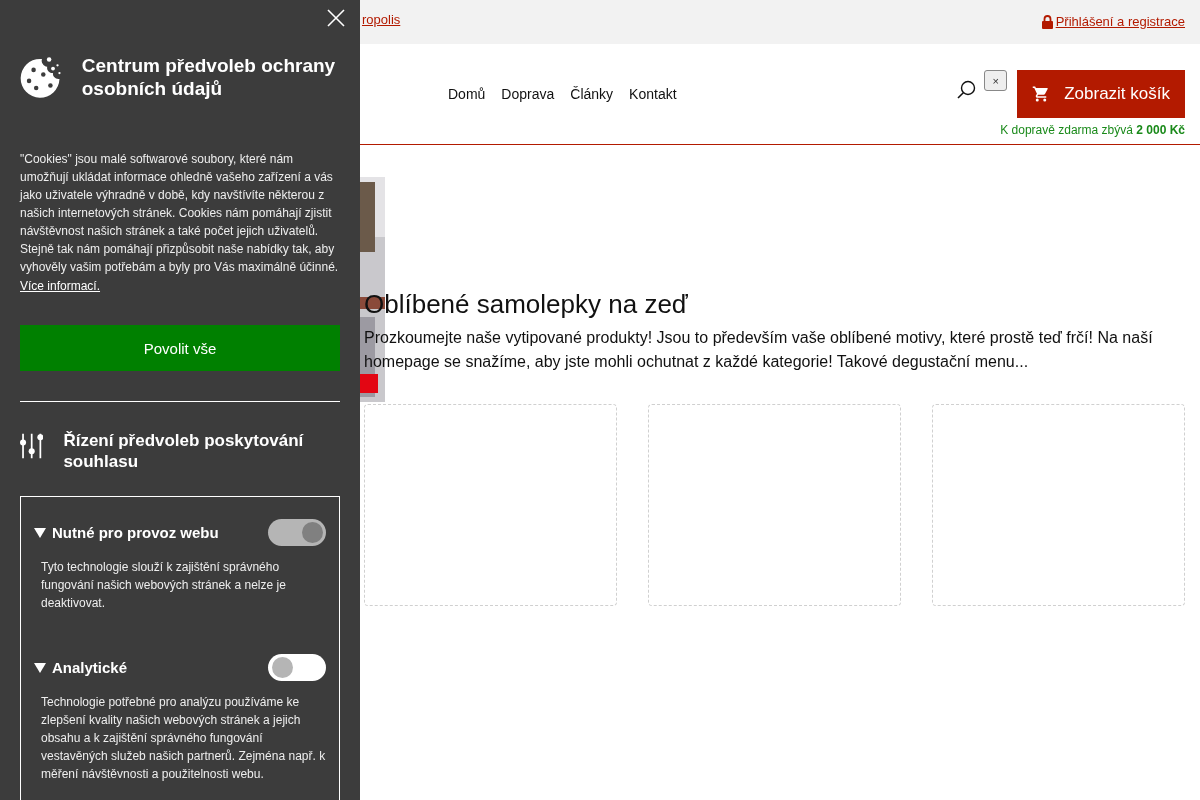 This screenshot has height=800, width=1200. What do you see at coordinates (180, 213) in the screenshot?
I see `cookie-description: "Cookies" jsou malé softwarové soubory, které nám umožňují ukládat informace ohledně vašeho zařízení a vás jako uživatele výhradně v době, kdy navštívíte některou z našich internetových stránek. Cookies nám pomáhají zjistit návštěvnost našich stránek a také počet jejich uživatelů. Stejně tak nám pomáhají přizpůsobit naše nabídky tak, aby vyhověly vašim potřebám a byly pro Vás maximálně účinné.` at bounding box center [180, 213].